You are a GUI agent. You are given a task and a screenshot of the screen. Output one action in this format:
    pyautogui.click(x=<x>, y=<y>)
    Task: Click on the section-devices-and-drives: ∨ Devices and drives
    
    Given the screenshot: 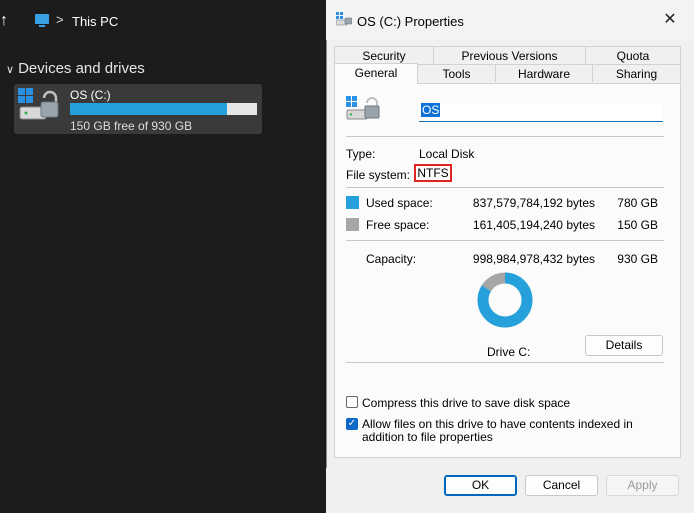 What is the action you would take?
    pyautogui.click(x=75, y=68)
    